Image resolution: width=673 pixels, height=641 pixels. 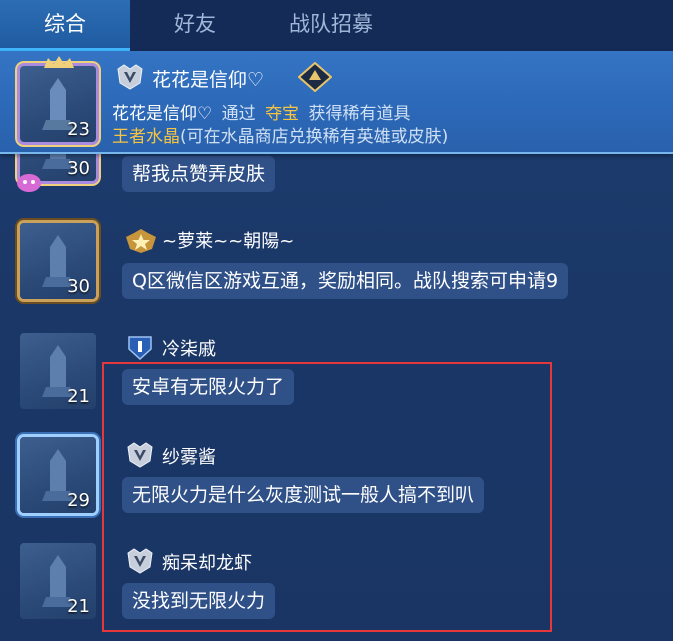 I want to click on tab-friends: 好友, so click(x=195, y=25).